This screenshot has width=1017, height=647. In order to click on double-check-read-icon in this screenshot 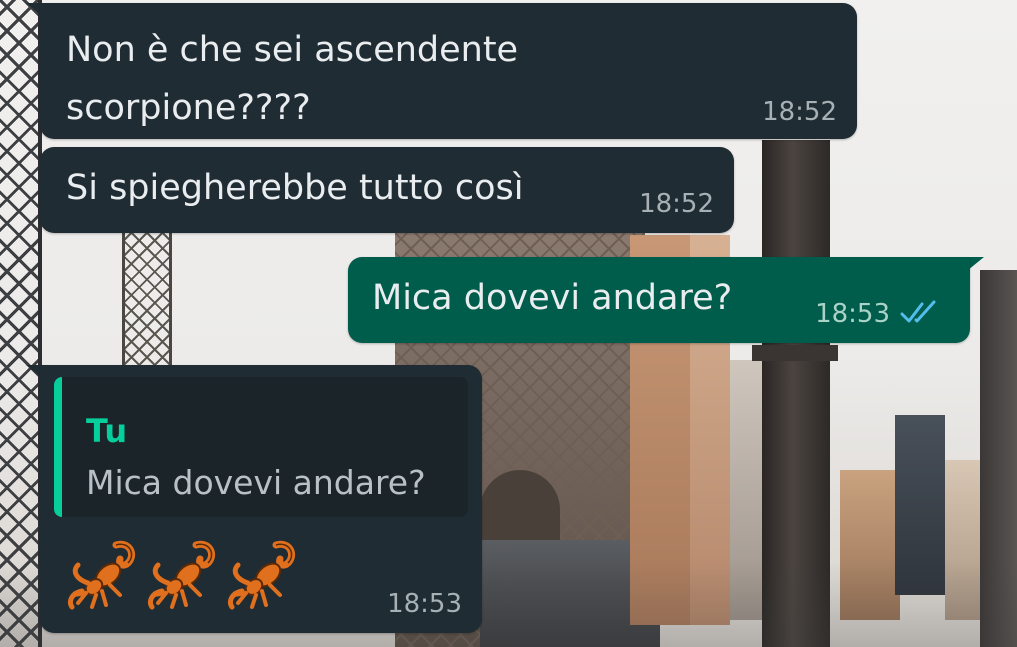, I will do `click(918, 311)`.